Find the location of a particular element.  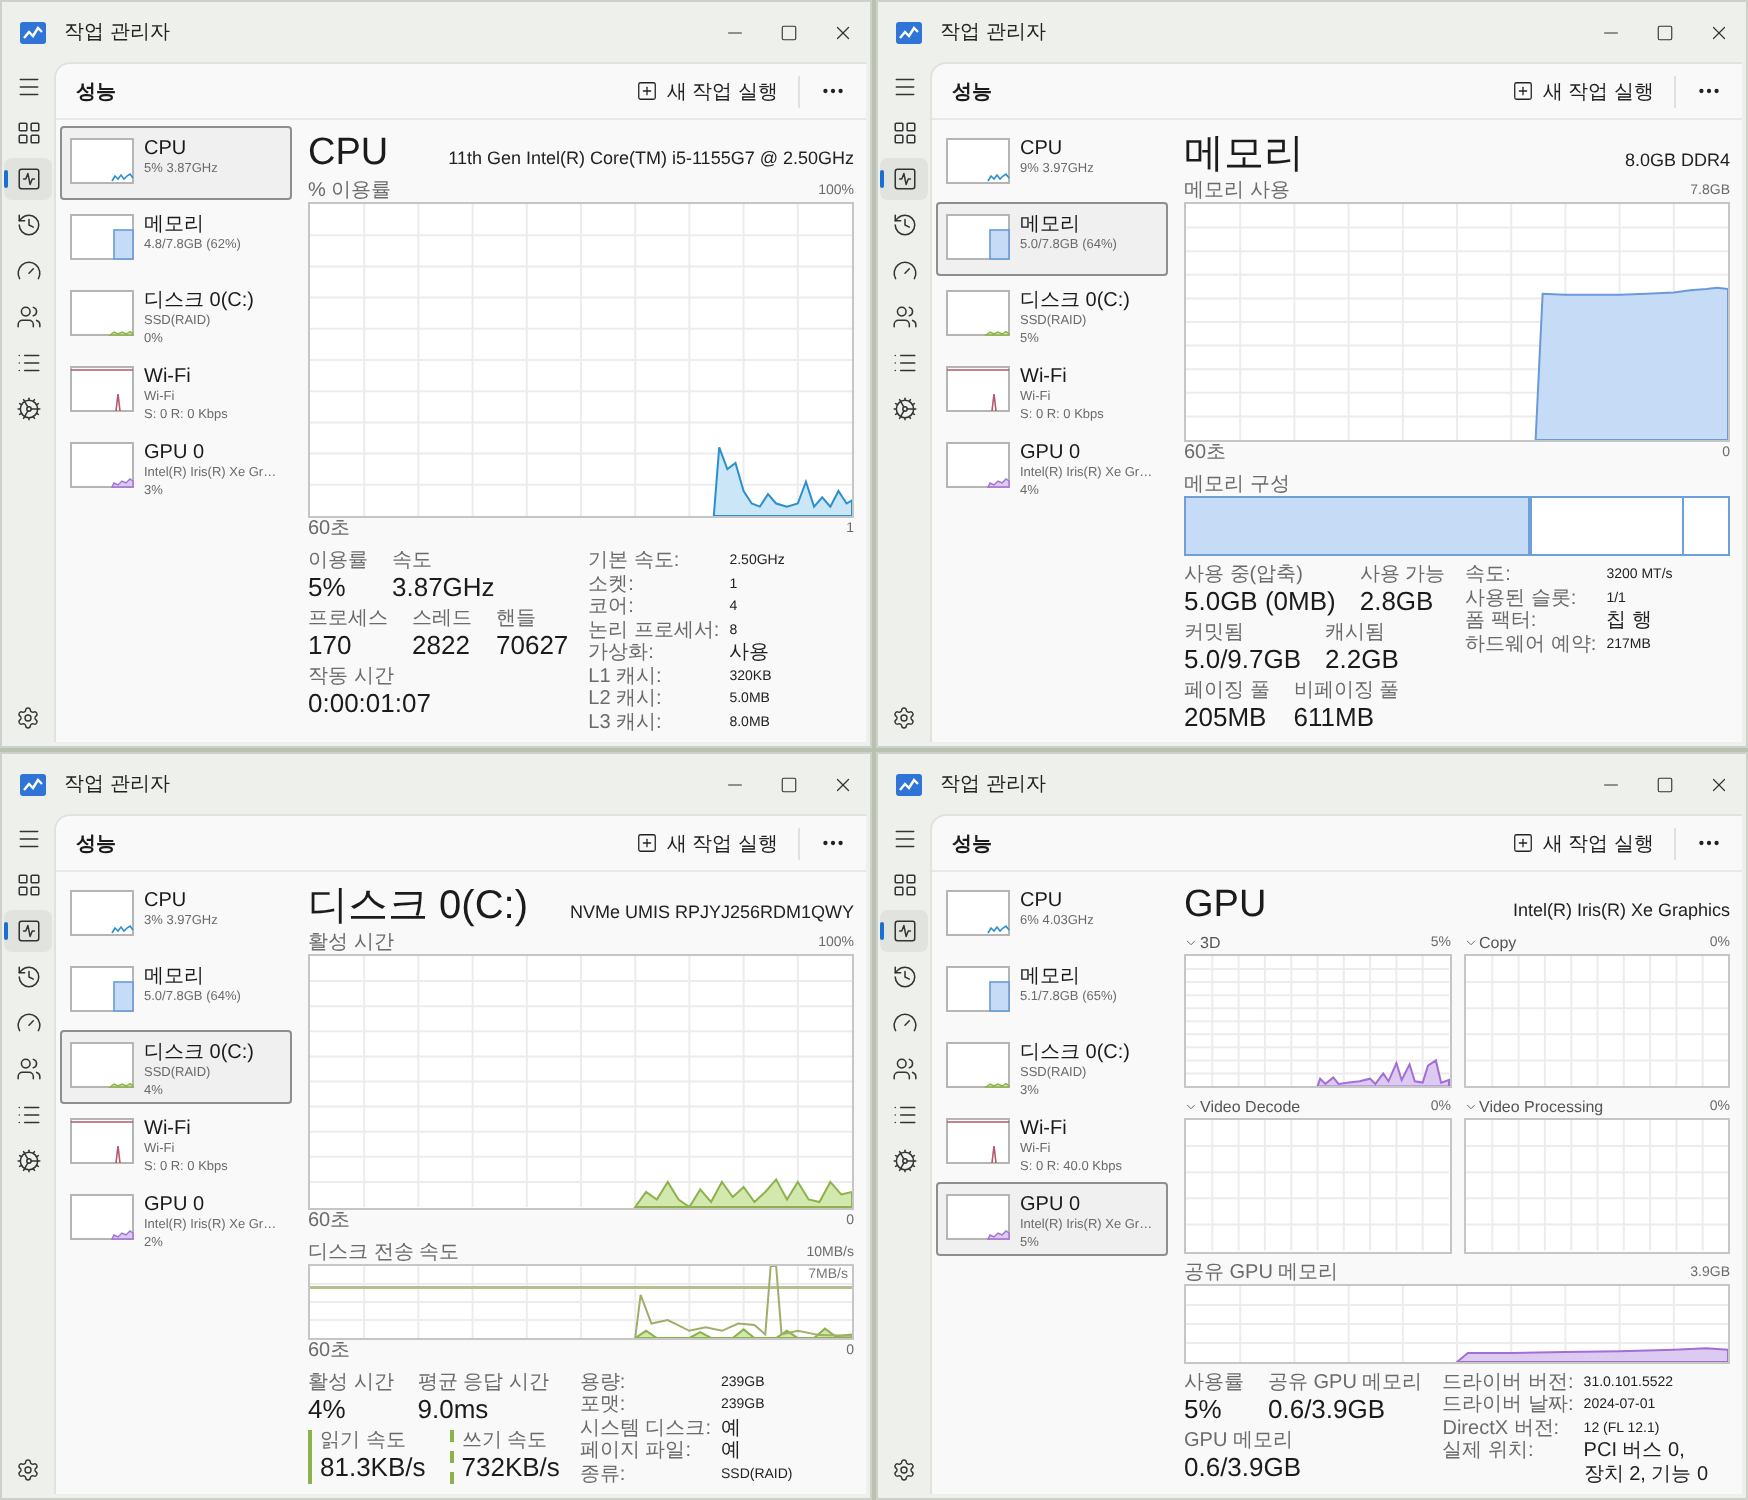

property-label: L1 캐시: is located at coordinates (626, 676).